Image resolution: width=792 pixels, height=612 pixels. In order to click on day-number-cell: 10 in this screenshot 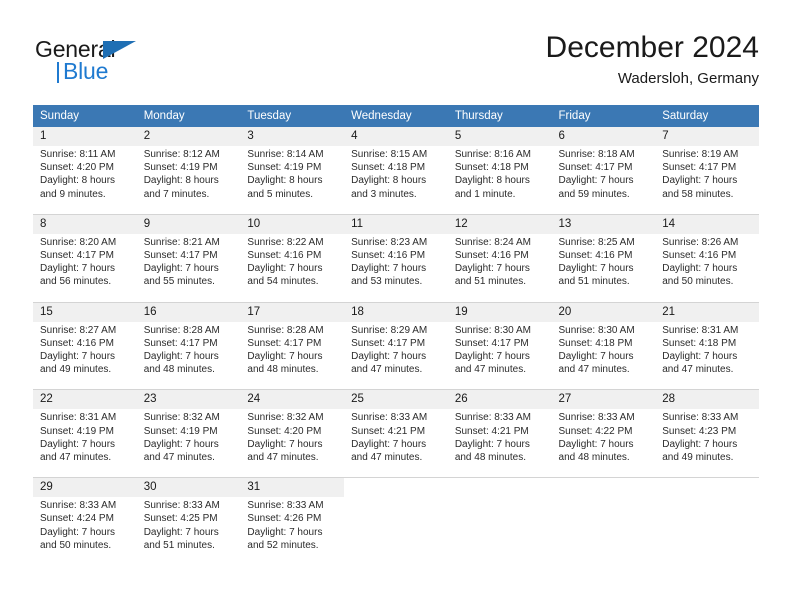, I will do `click(292, 224)`.